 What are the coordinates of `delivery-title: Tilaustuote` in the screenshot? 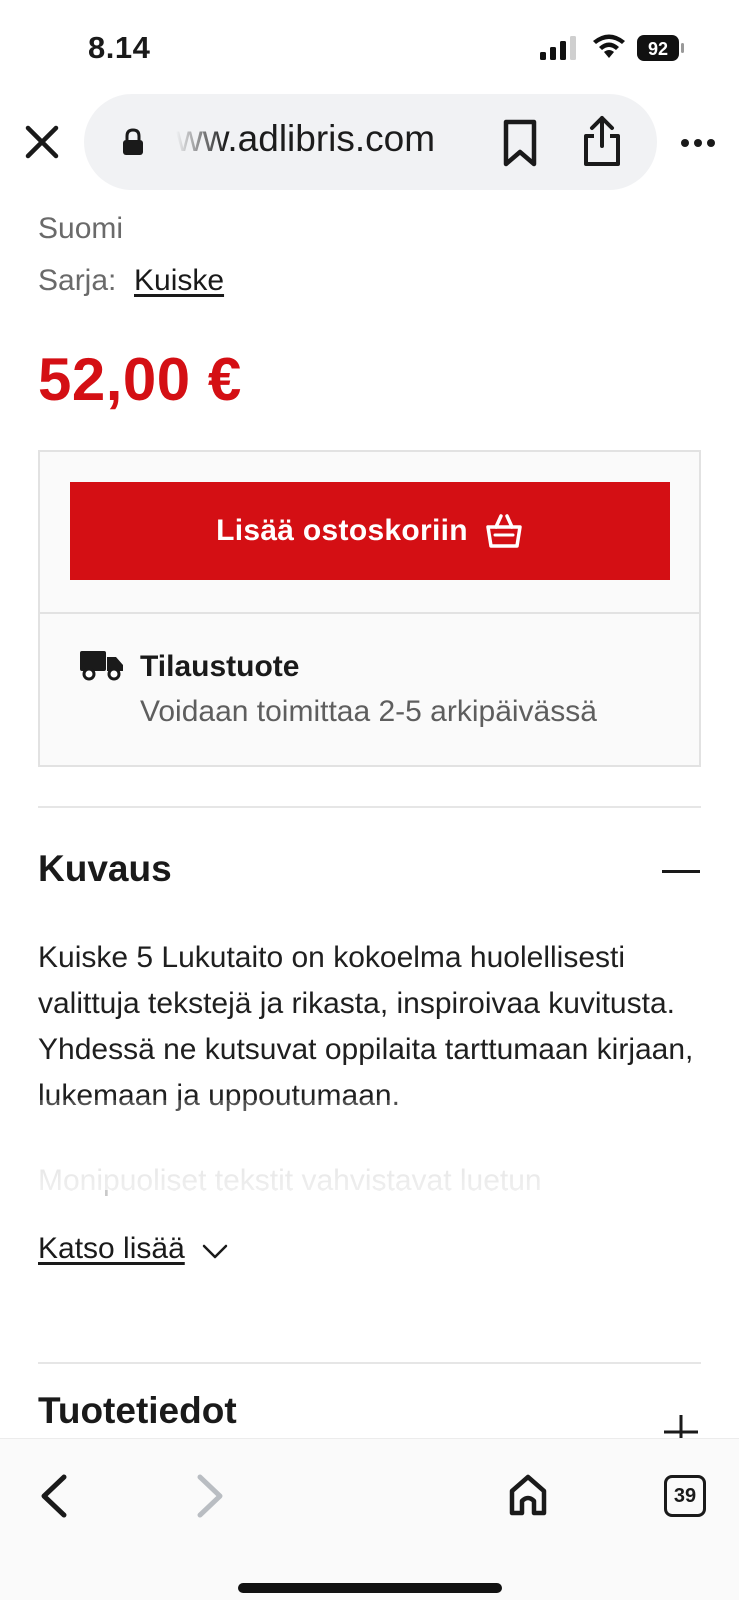 It's located at (220, 666).